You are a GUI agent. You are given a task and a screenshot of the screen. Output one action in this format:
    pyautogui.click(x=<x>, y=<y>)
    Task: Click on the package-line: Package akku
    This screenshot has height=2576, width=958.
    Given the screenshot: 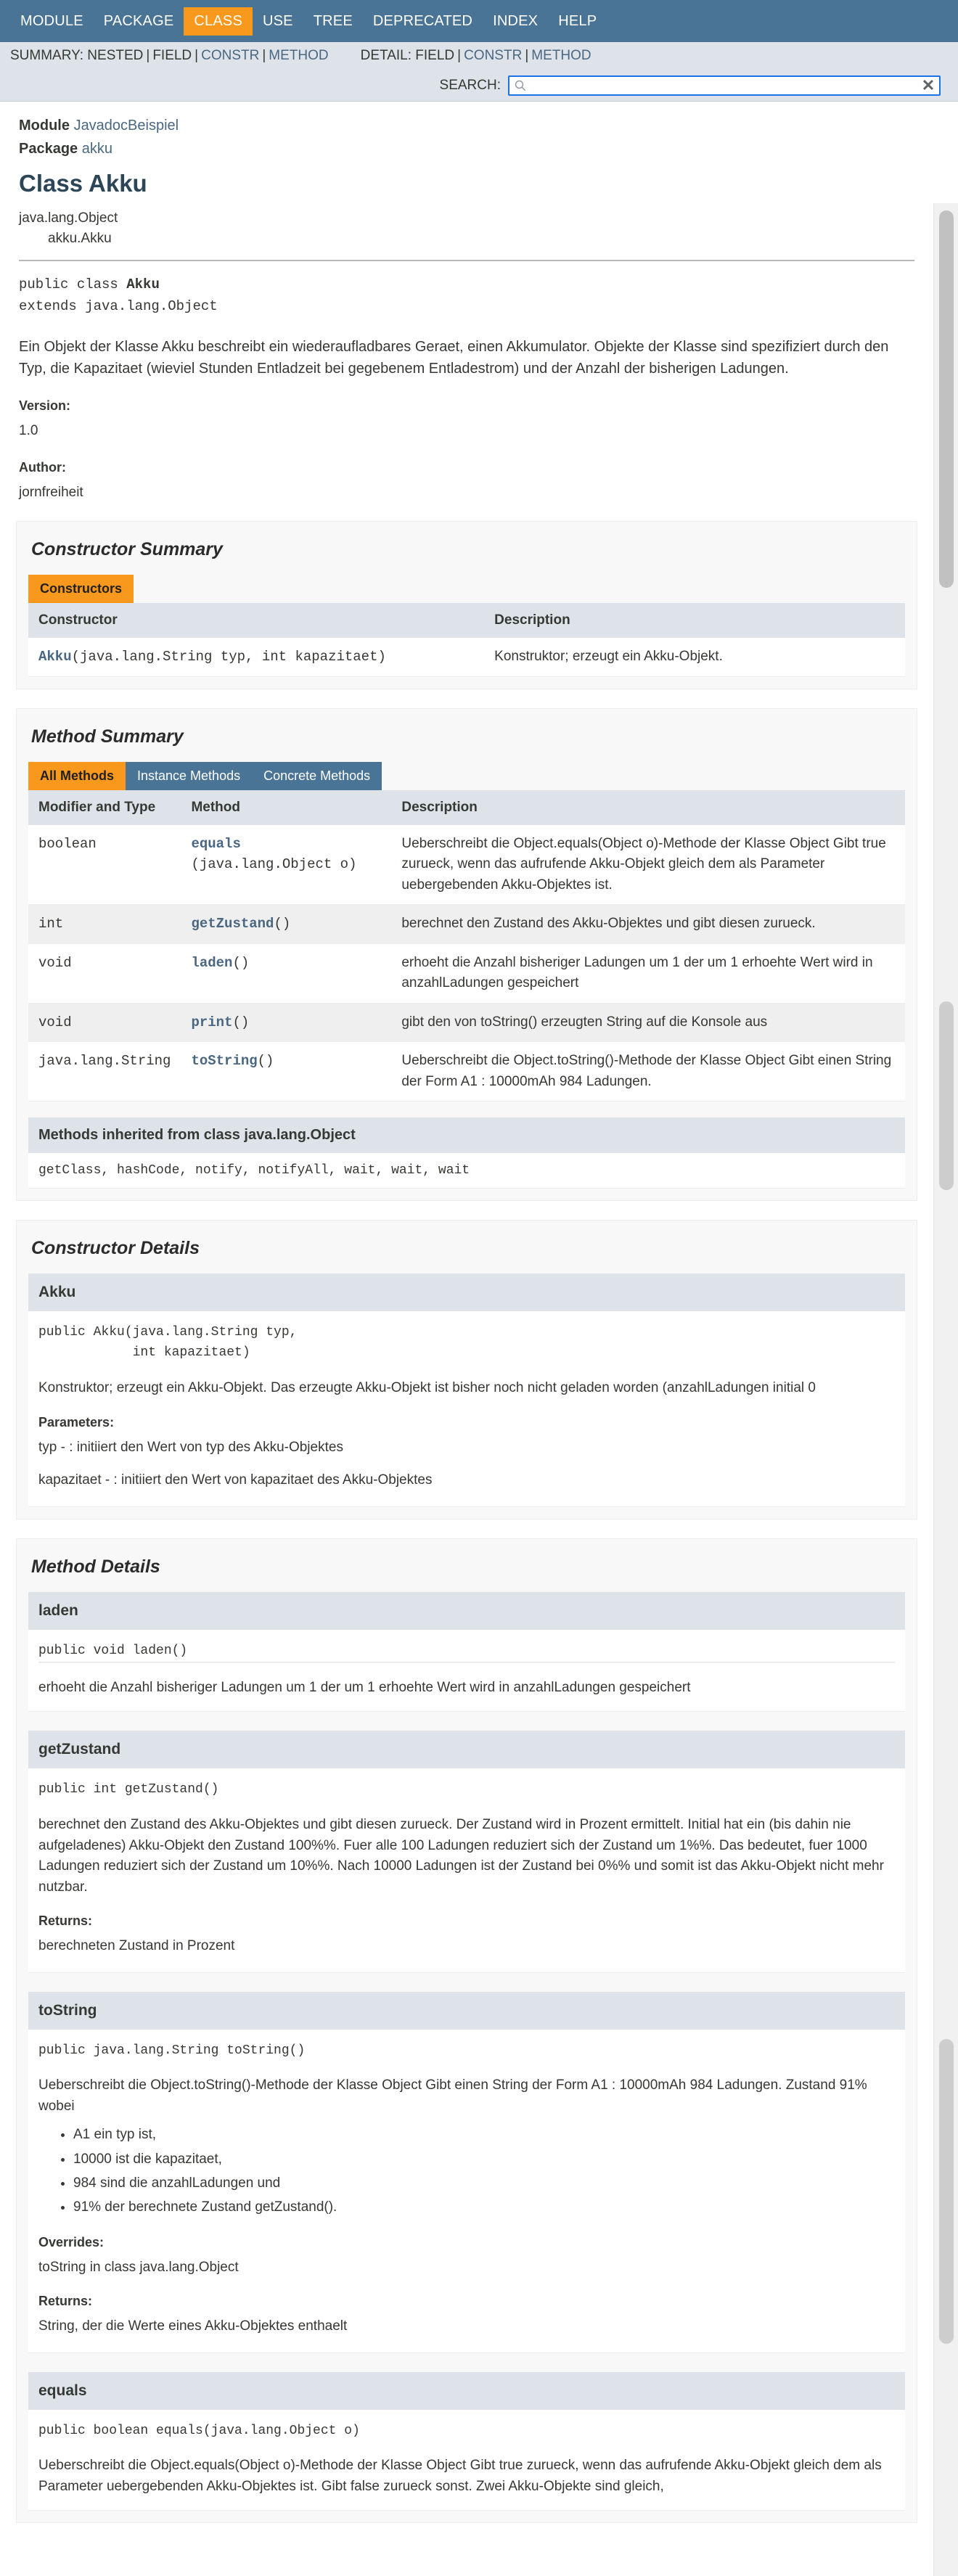 What is the action you would take?
    pyautogui.click(x=467, y=149)
    